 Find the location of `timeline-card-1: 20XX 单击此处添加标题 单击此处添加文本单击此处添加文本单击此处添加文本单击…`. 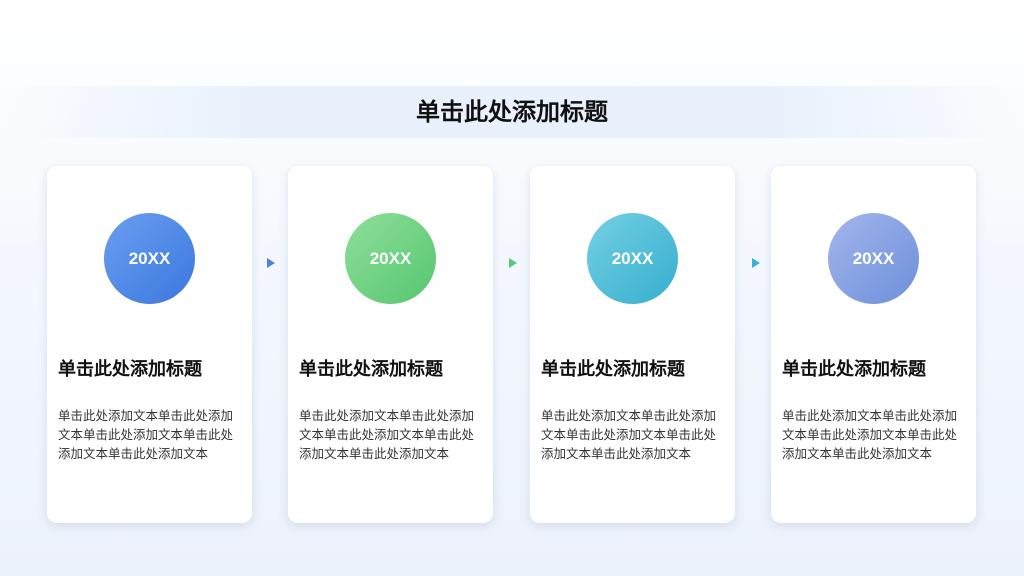

timeline-card-1: 20XX 单击此处添加标题 单击此处添加文本单击此处添加文本单击此处添加文本单击… is located at coordinates (149, 344).